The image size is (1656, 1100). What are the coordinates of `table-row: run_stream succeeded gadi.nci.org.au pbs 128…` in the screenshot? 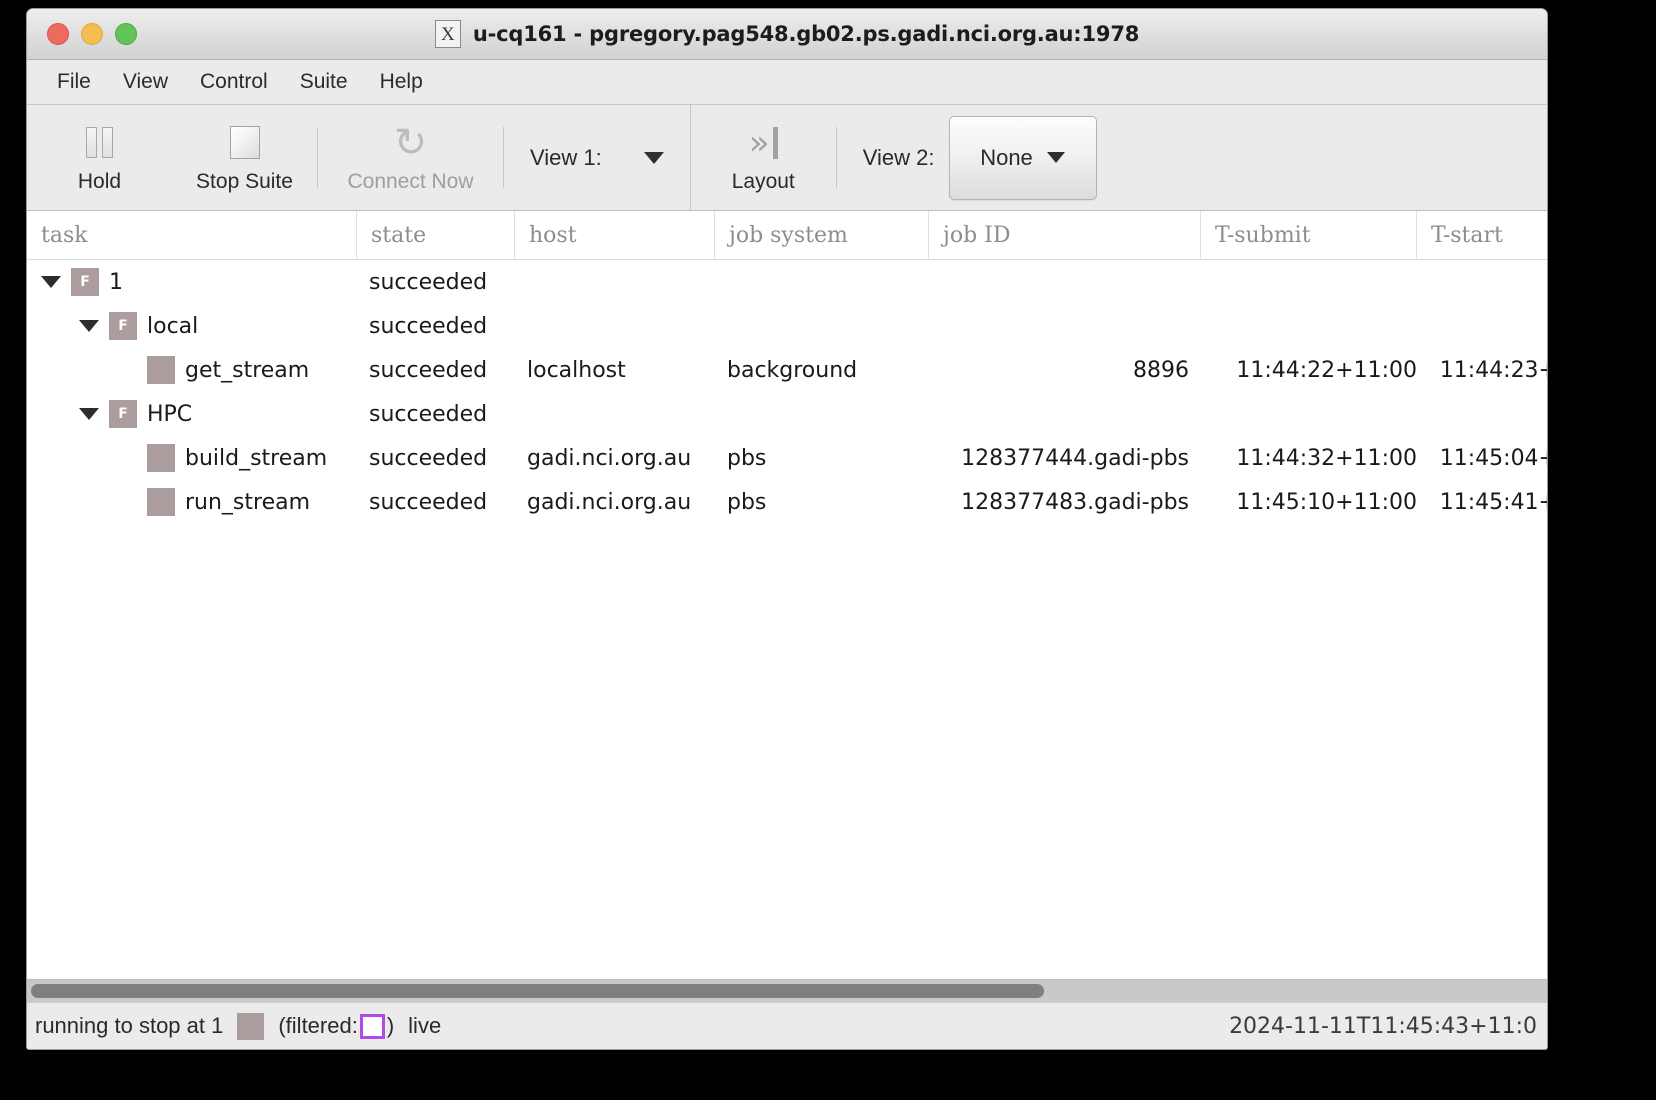 It's located at (787, 502).